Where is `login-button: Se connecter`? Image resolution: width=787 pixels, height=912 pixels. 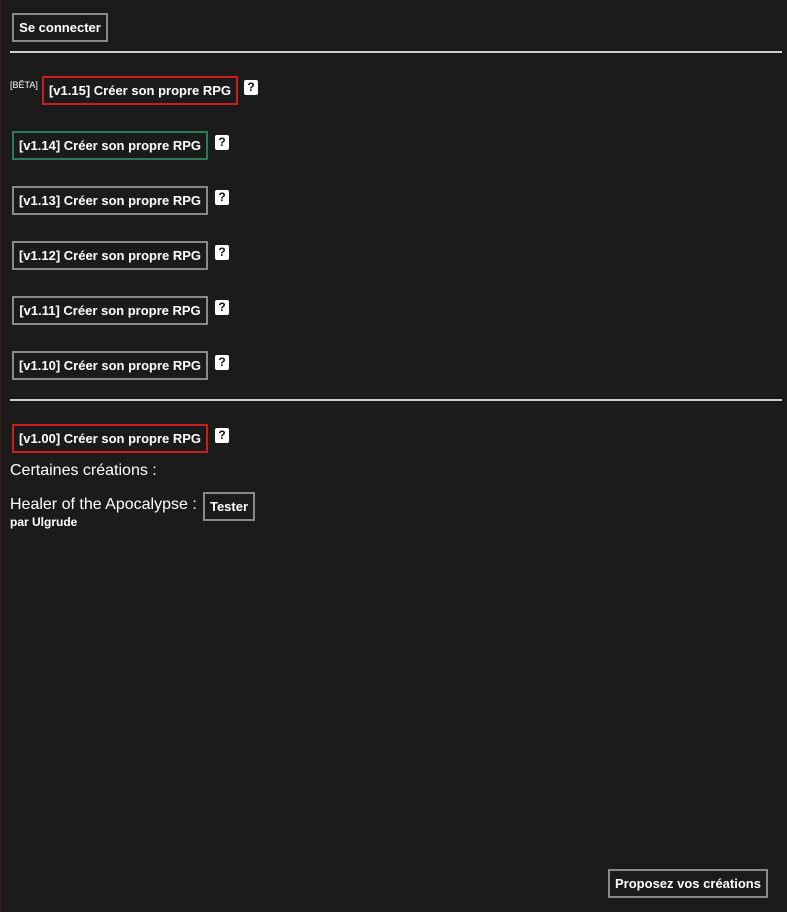 login-button: Se connecter is located at coordinates (60, 27).